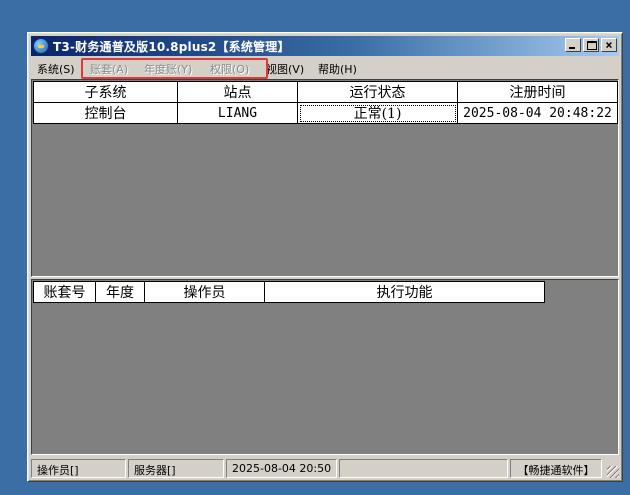 The image size is (630, 495). What do you see at coordinates (285, 69) in the screenshot?
I see `menu-view: 视图(V)` at bounding box center [285, 69].